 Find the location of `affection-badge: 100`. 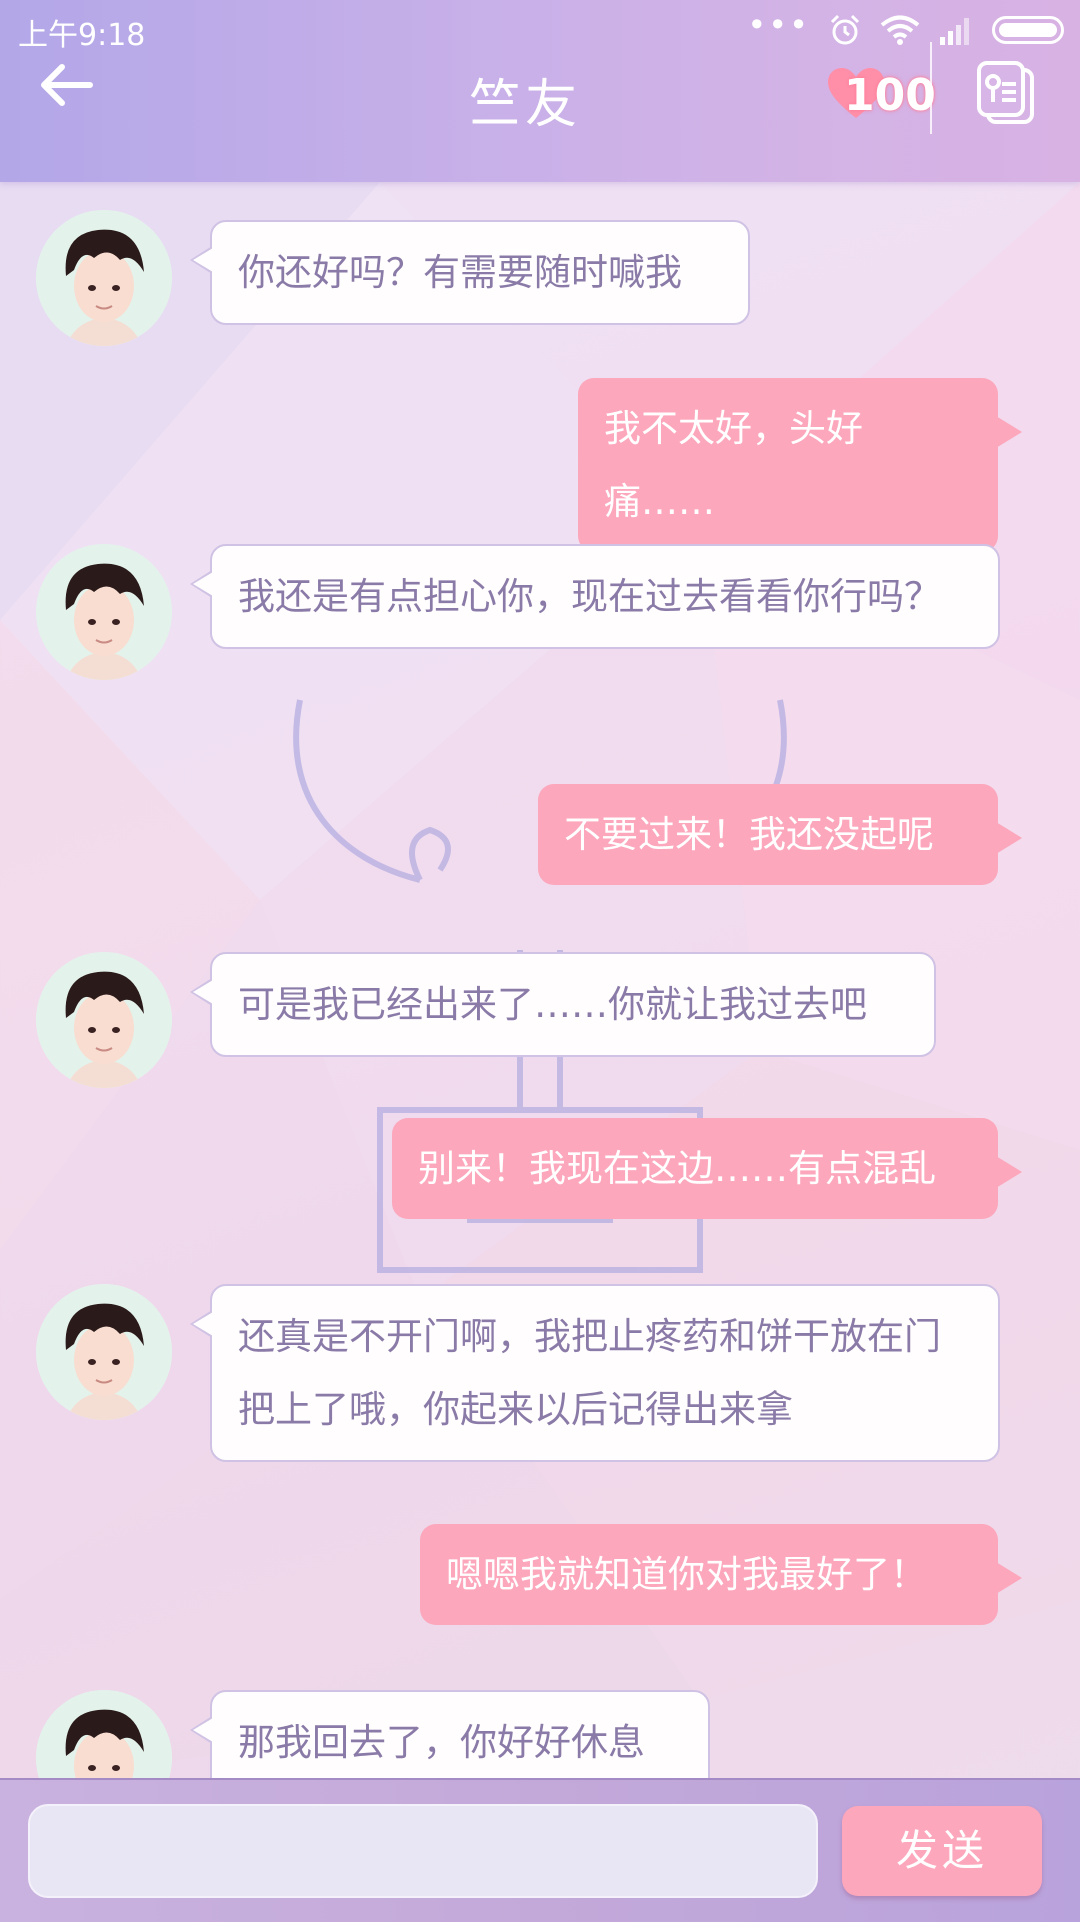

affection-badge: 100 is located at coordinates (881, 98).